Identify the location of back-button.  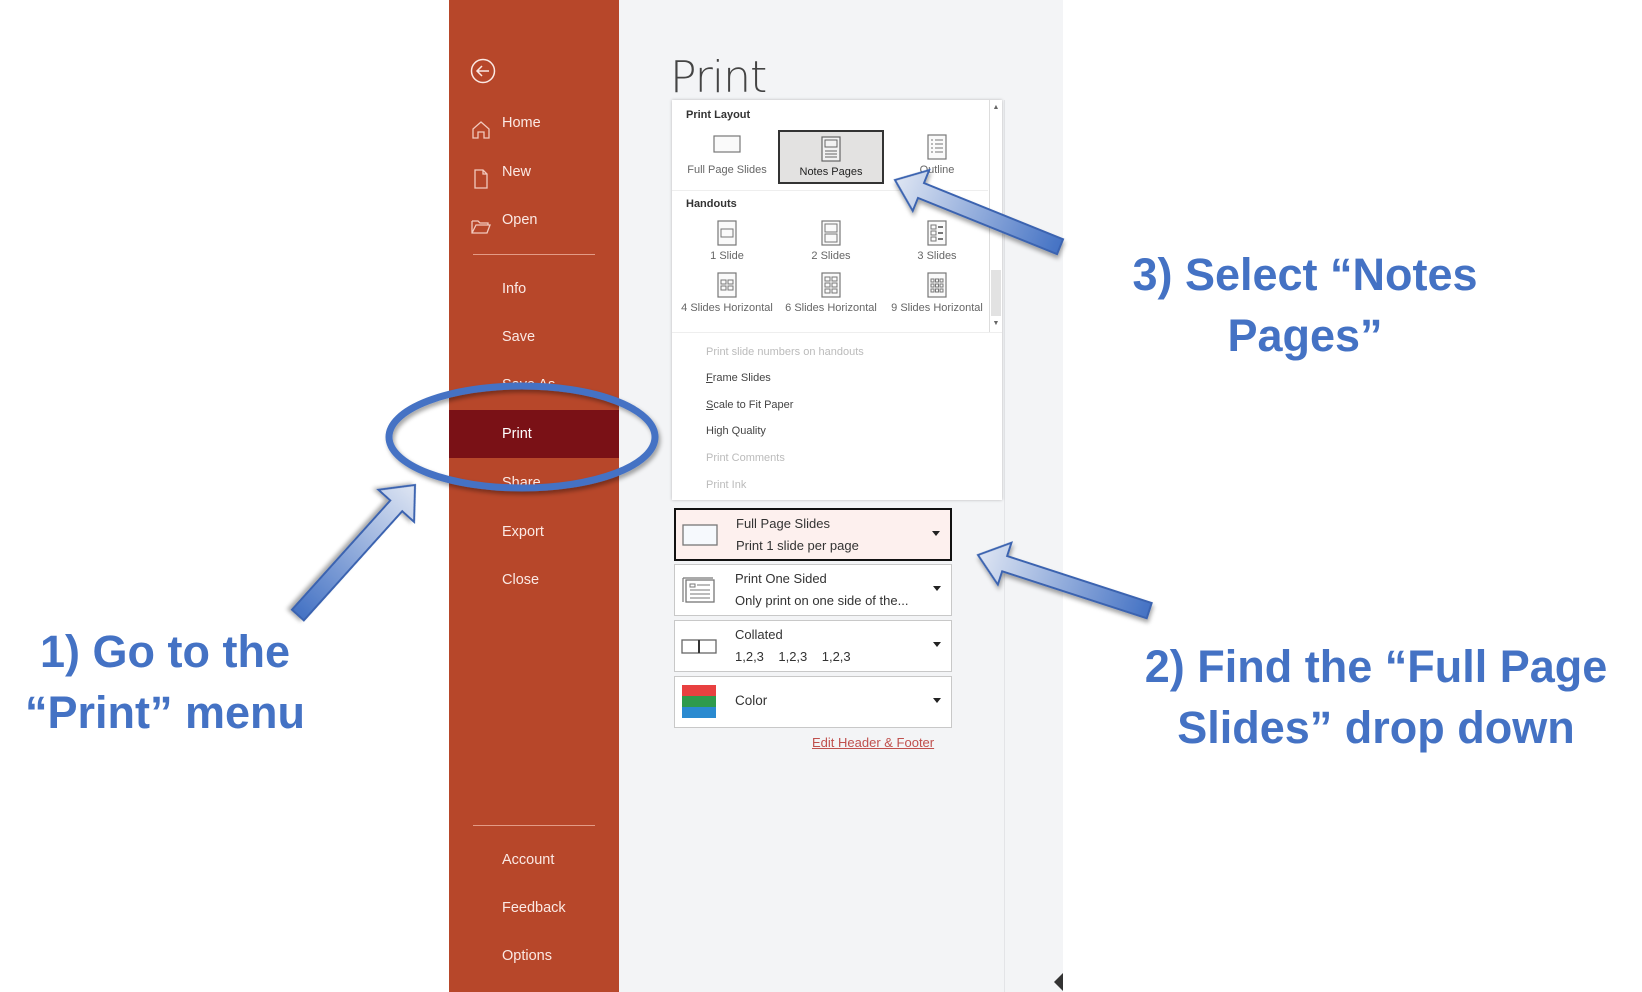
(483, 71).